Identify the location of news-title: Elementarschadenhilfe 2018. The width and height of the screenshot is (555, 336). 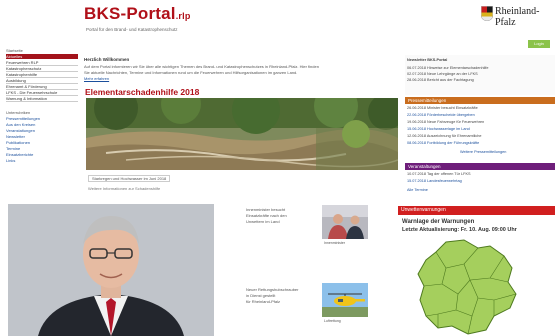
(142, 92).